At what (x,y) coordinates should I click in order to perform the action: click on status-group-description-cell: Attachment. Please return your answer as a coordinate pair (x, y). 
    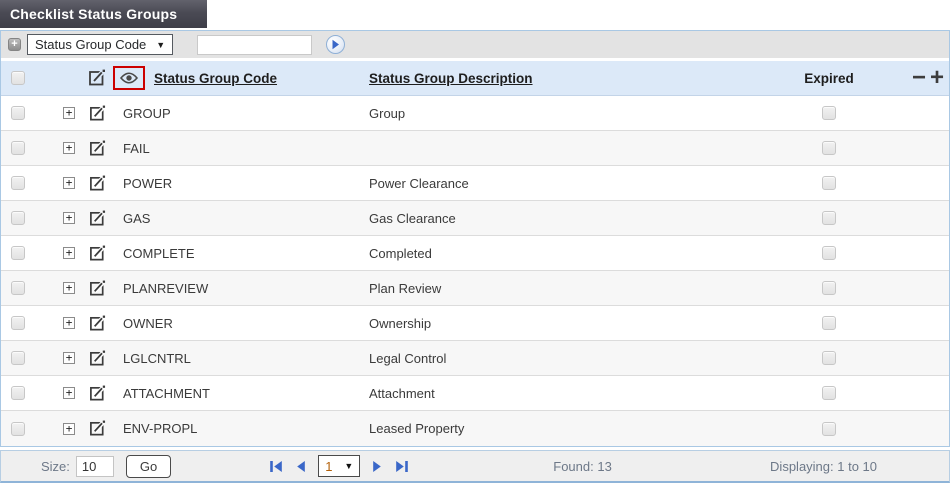
    Looking at the image, I should click on (402, 393).